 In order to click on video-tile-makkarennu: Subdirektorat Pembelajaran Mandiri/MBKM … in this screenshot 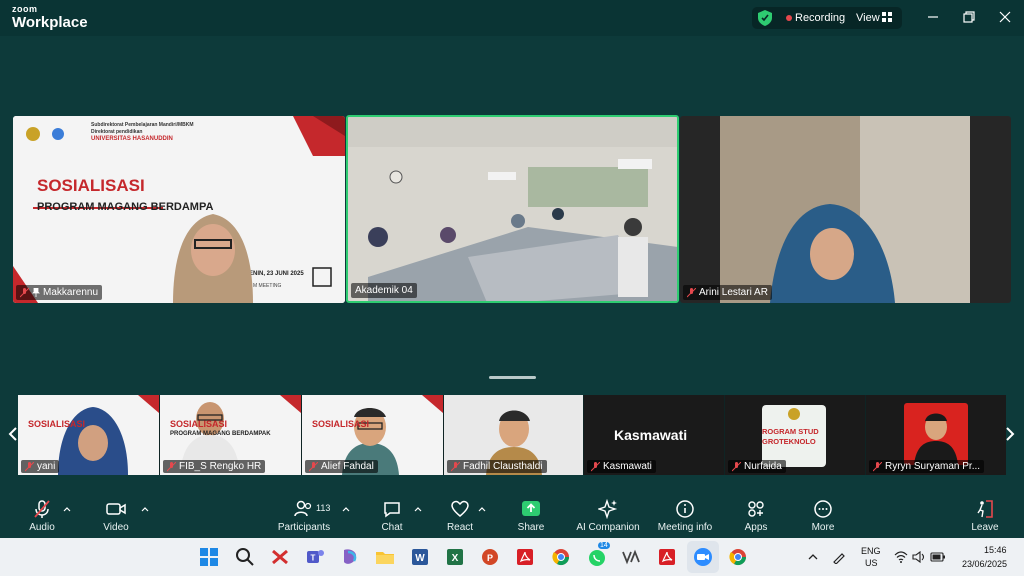, I will do `click(179, 209)`.